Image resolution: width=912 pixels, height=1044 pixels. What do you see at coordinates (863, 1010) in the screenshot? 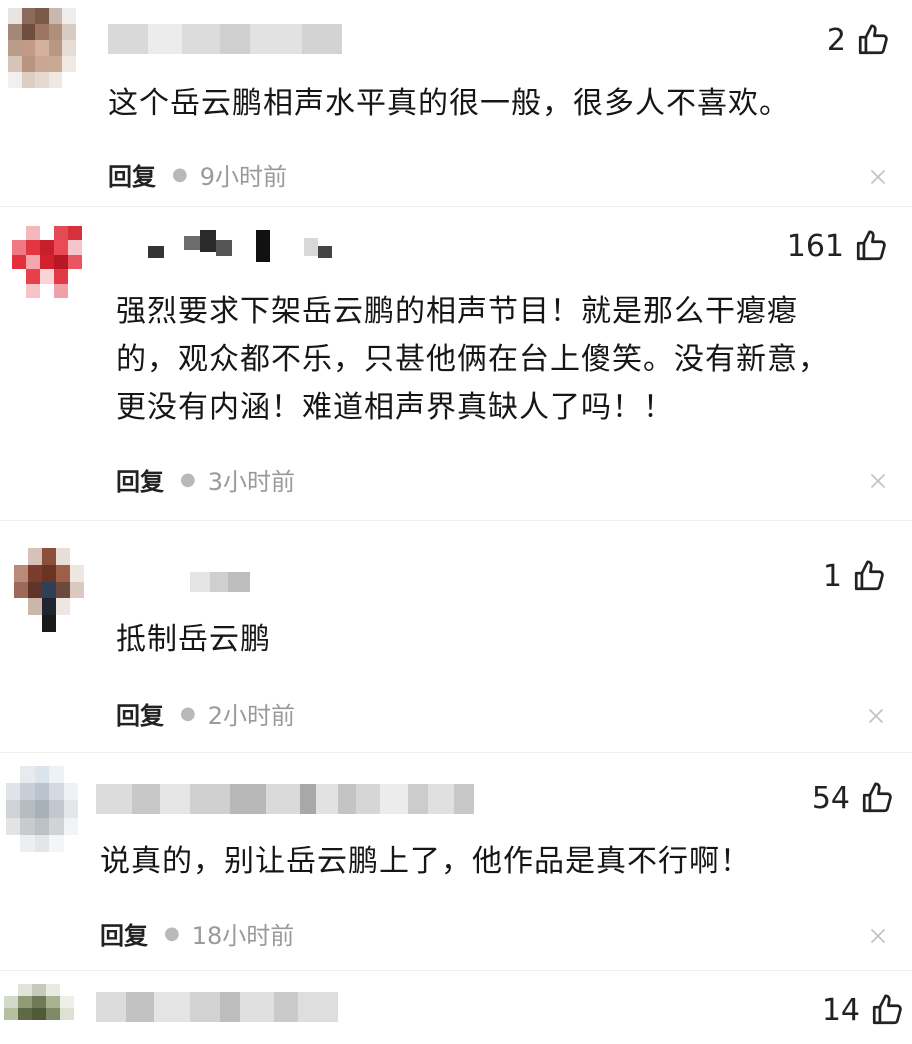
I see `like-button: 14` at bounding box center [863, 1010].